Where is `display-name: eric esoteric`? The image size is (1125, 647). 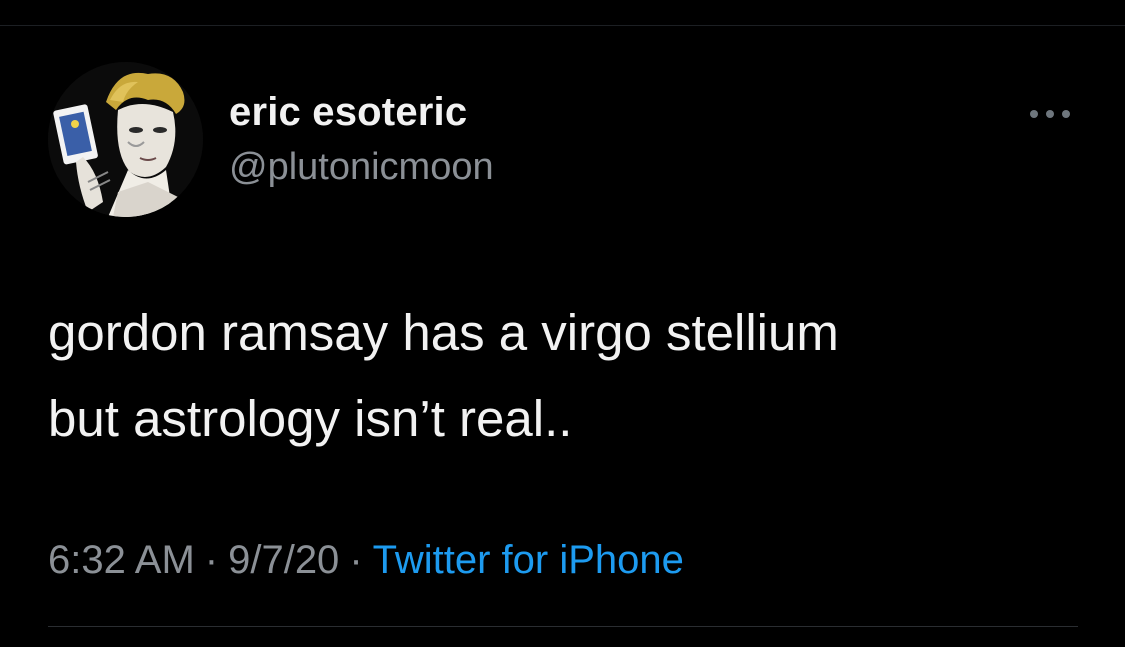
display-name: eric esoteric is located at coordinates (348, 112).